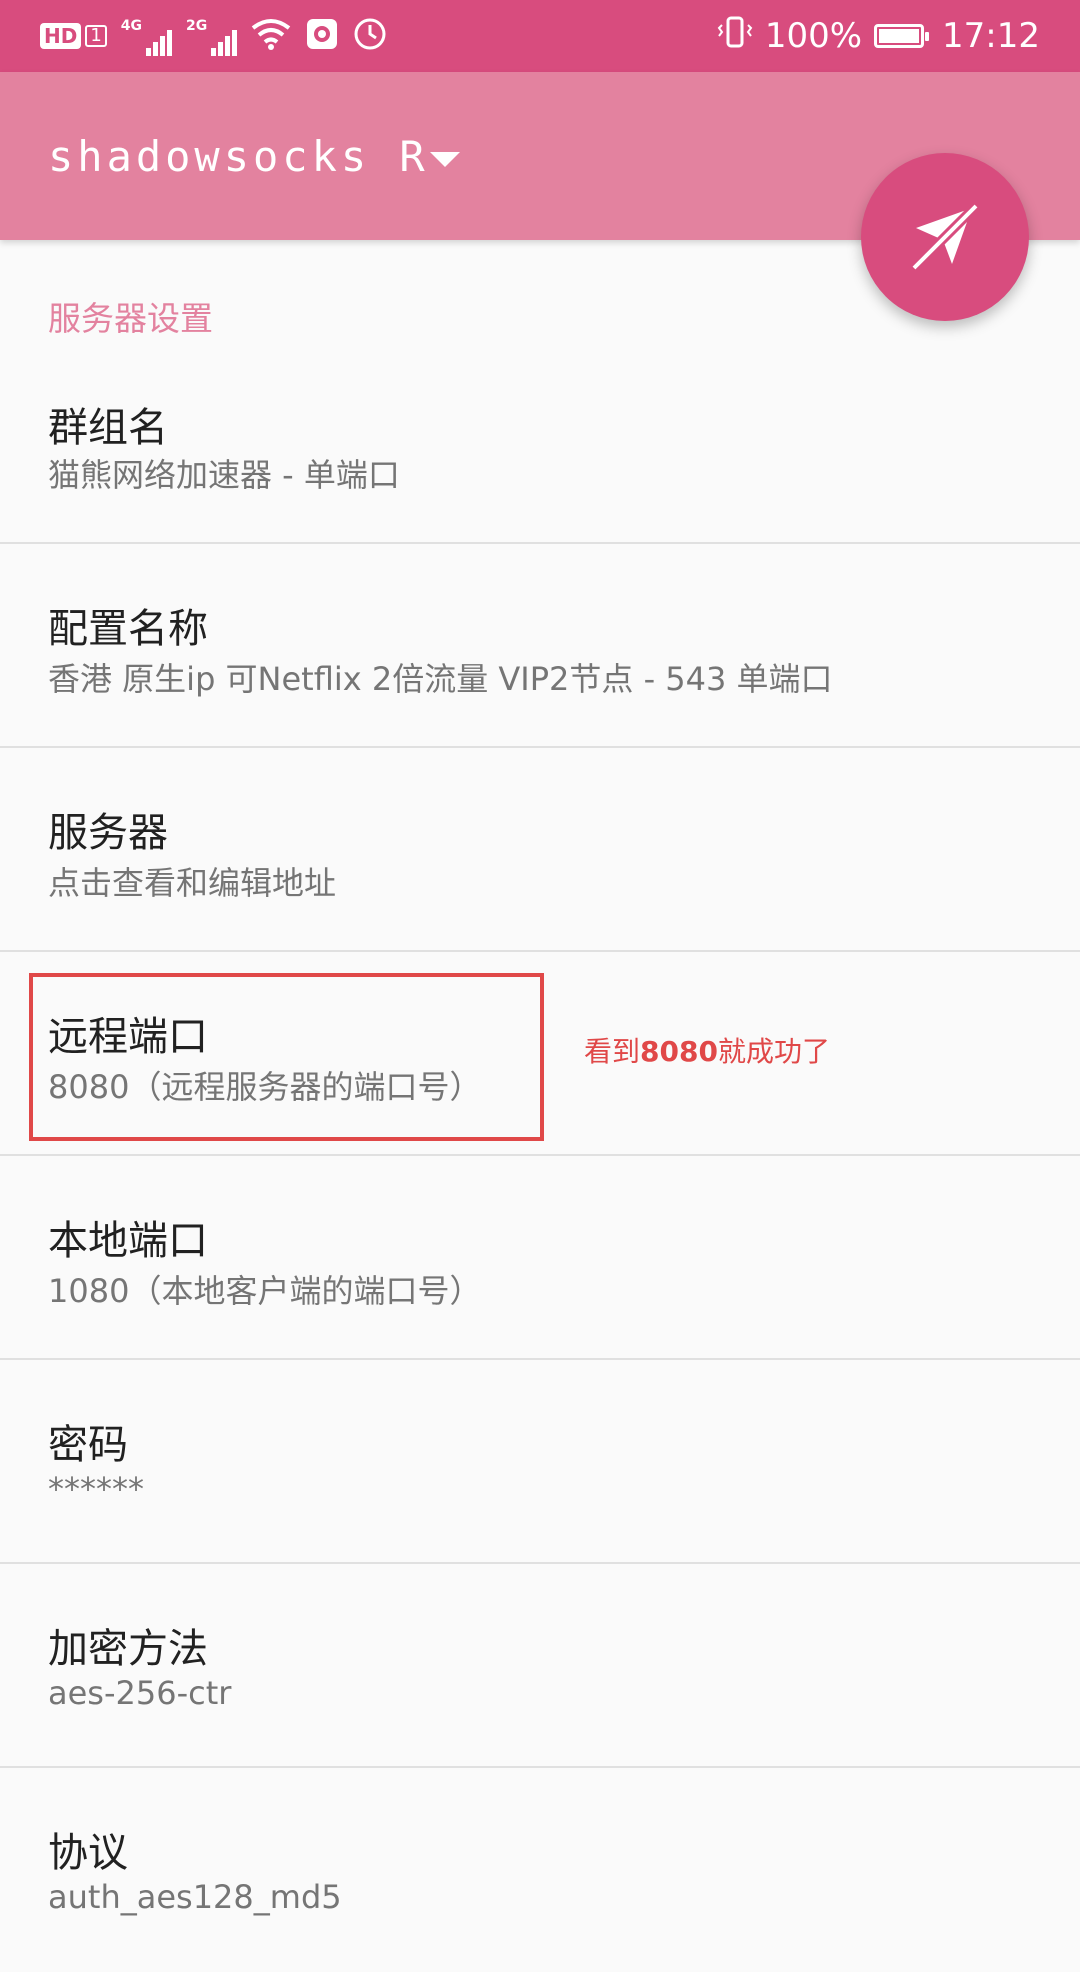 Image resolution: width=1080 pixels, height=1972 pixels. I want to click on pref-protocol: 协议 auth_aes128_md5, so click(540, 1870).